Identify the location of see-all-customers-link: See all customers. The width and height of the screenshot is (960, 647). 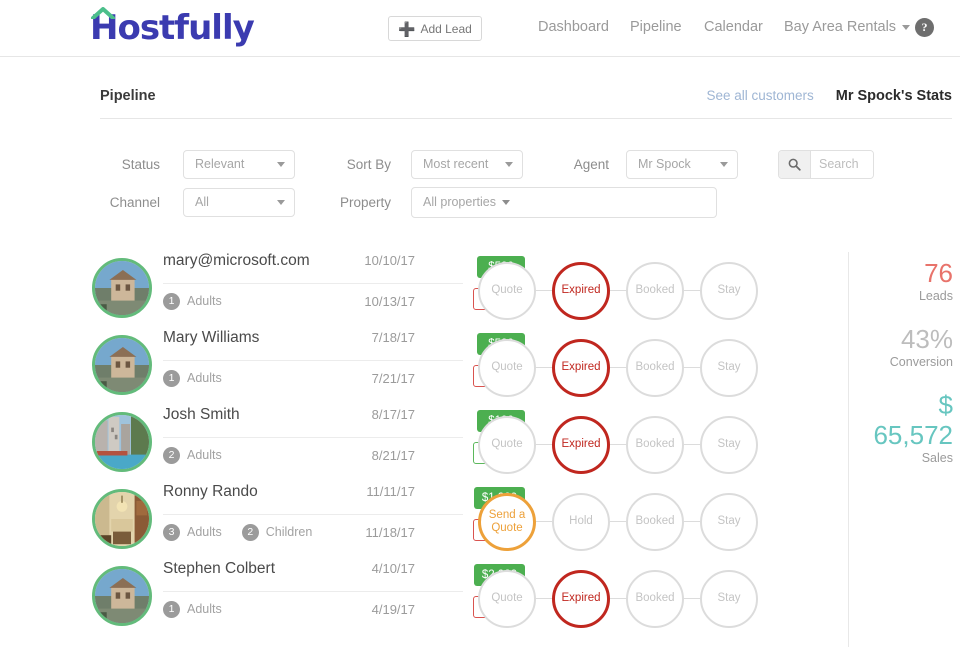
(759, 95).